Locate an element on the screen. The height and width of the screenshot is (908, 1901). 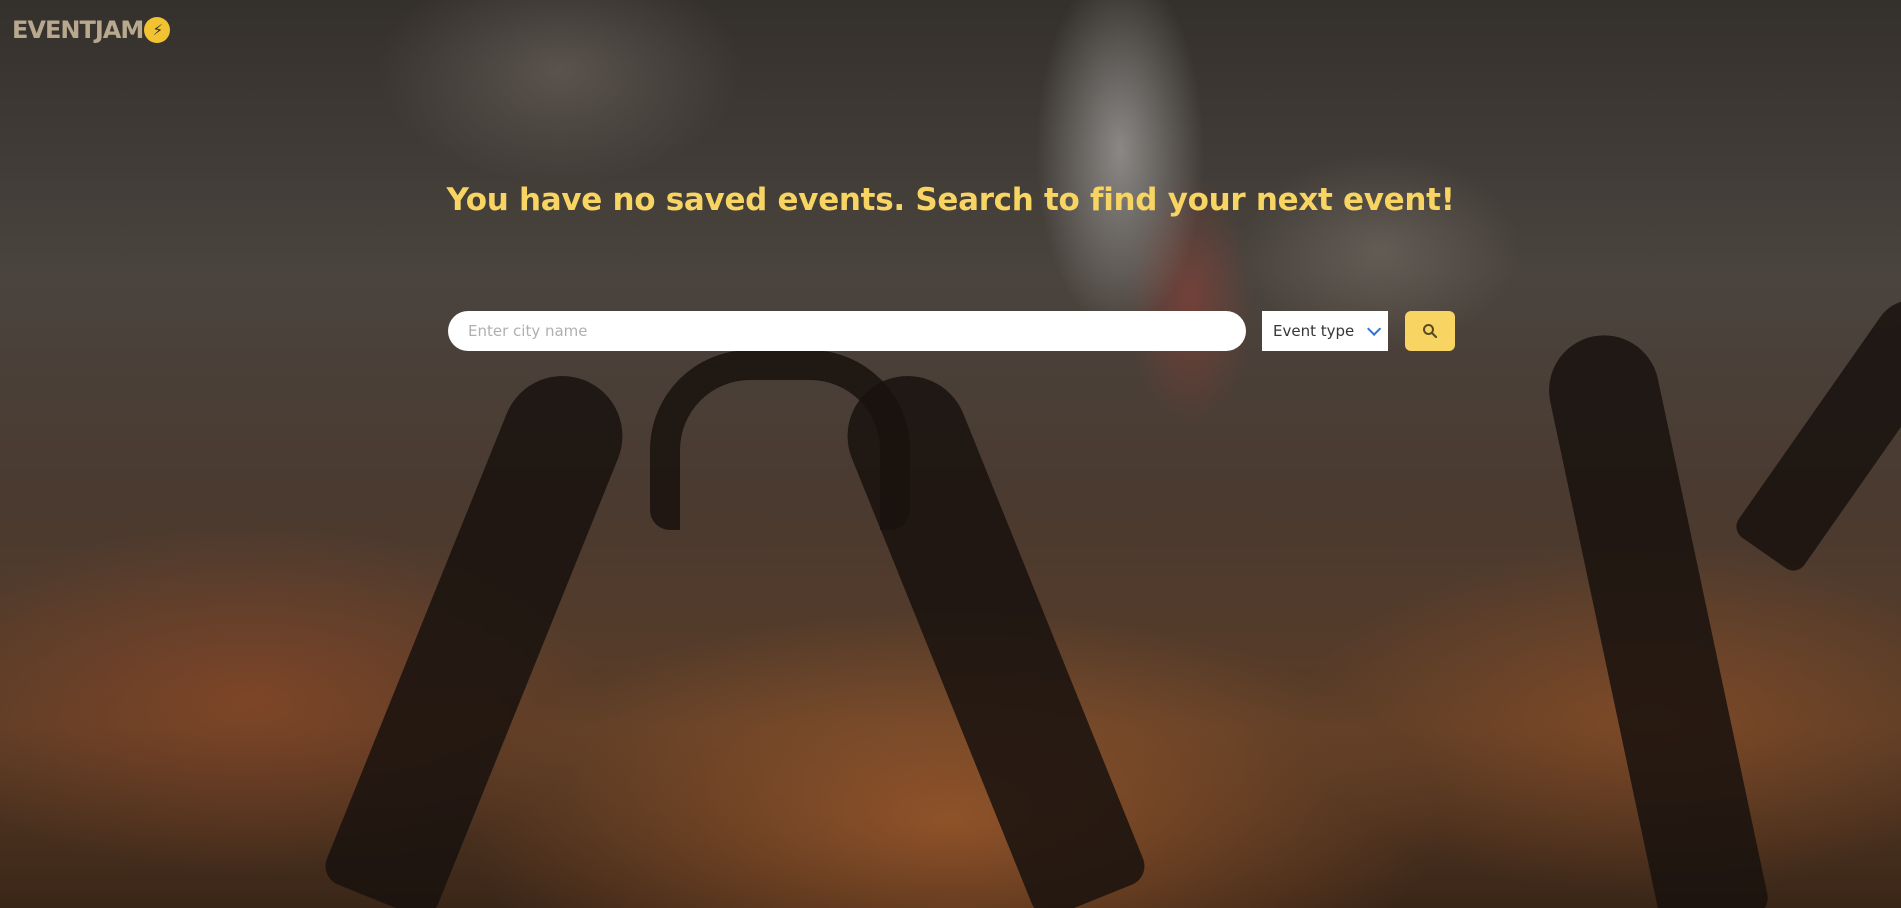
heart-hands-silhouette is located at coordinates (780, 440).